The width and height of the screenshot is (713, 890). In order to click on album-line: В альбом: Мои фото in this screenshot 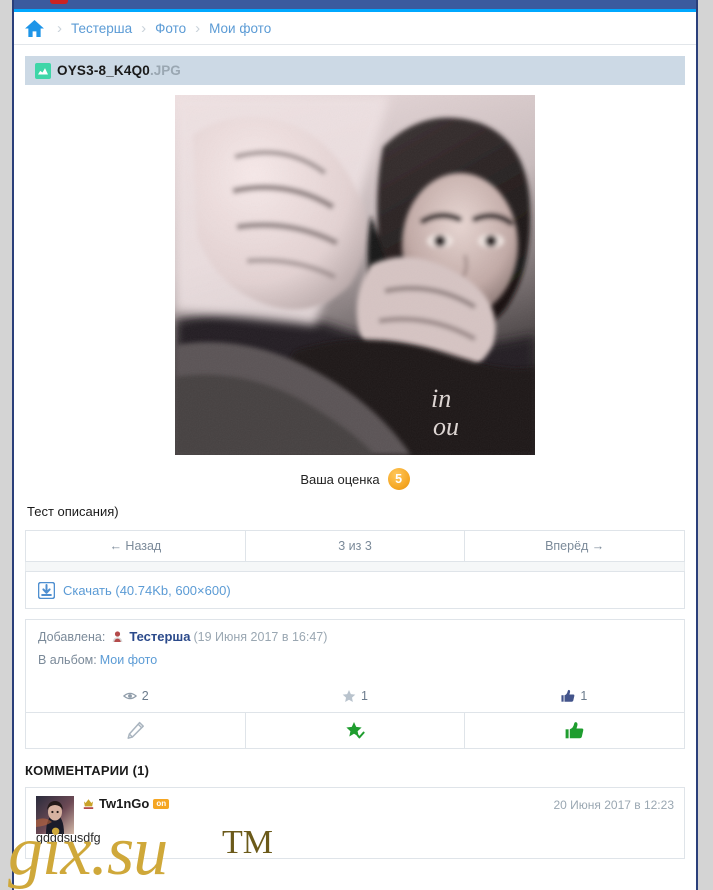, I will do `click(355, 660)`.